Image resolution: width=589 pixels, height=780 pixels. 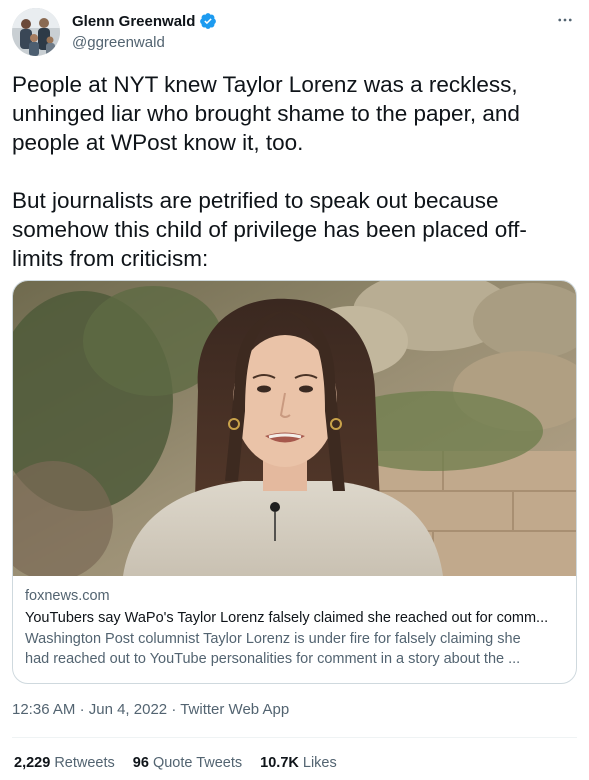 I want to click on retweets-label: Retweets, so click(x=84, y=763).